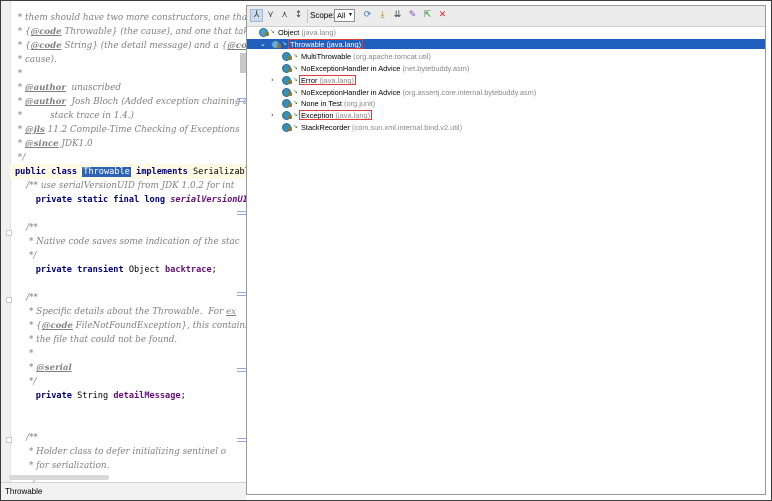  What do you see at coordinates (264, 44) in the screenshot?
I see `chevron-down-icon: ⌄` at bounding box center [264, 44].